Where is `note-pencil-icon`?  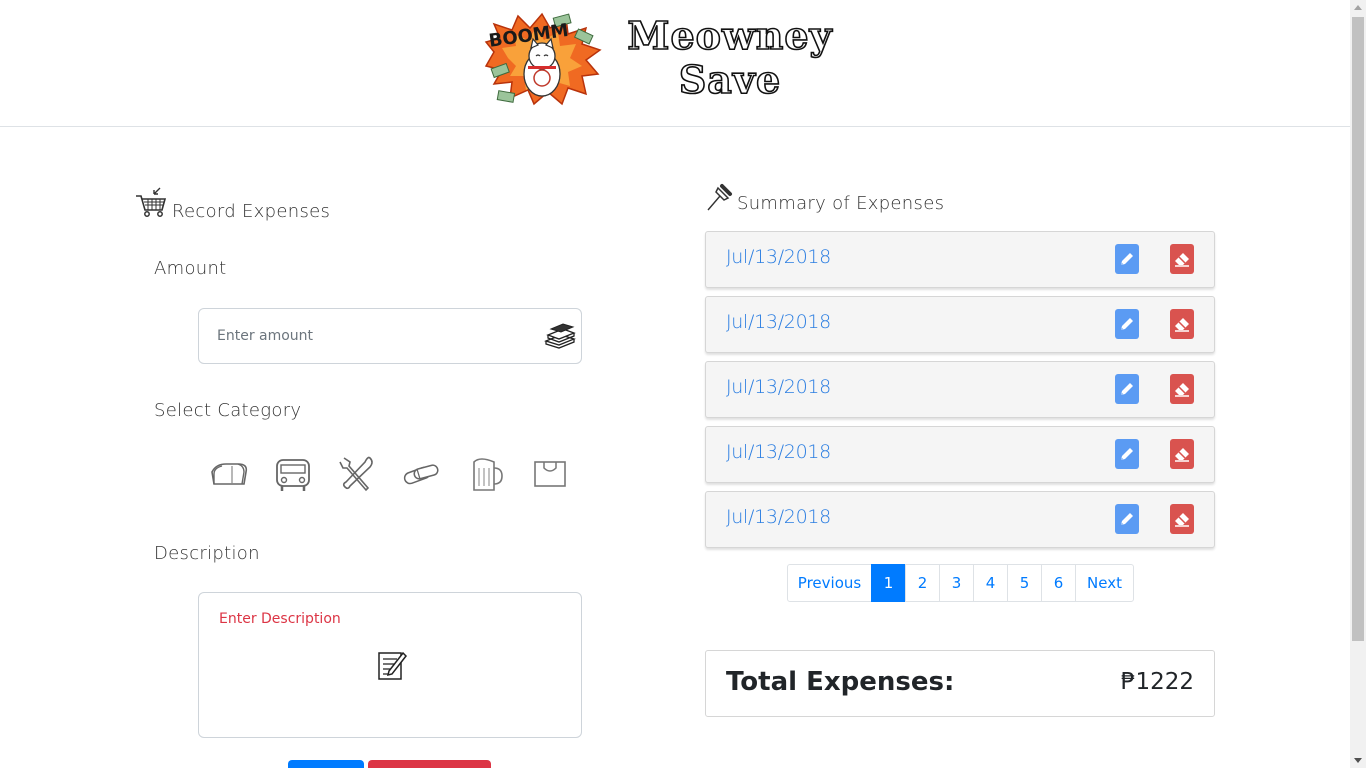 note-pencil-icon is located at coordinates (392, 665).